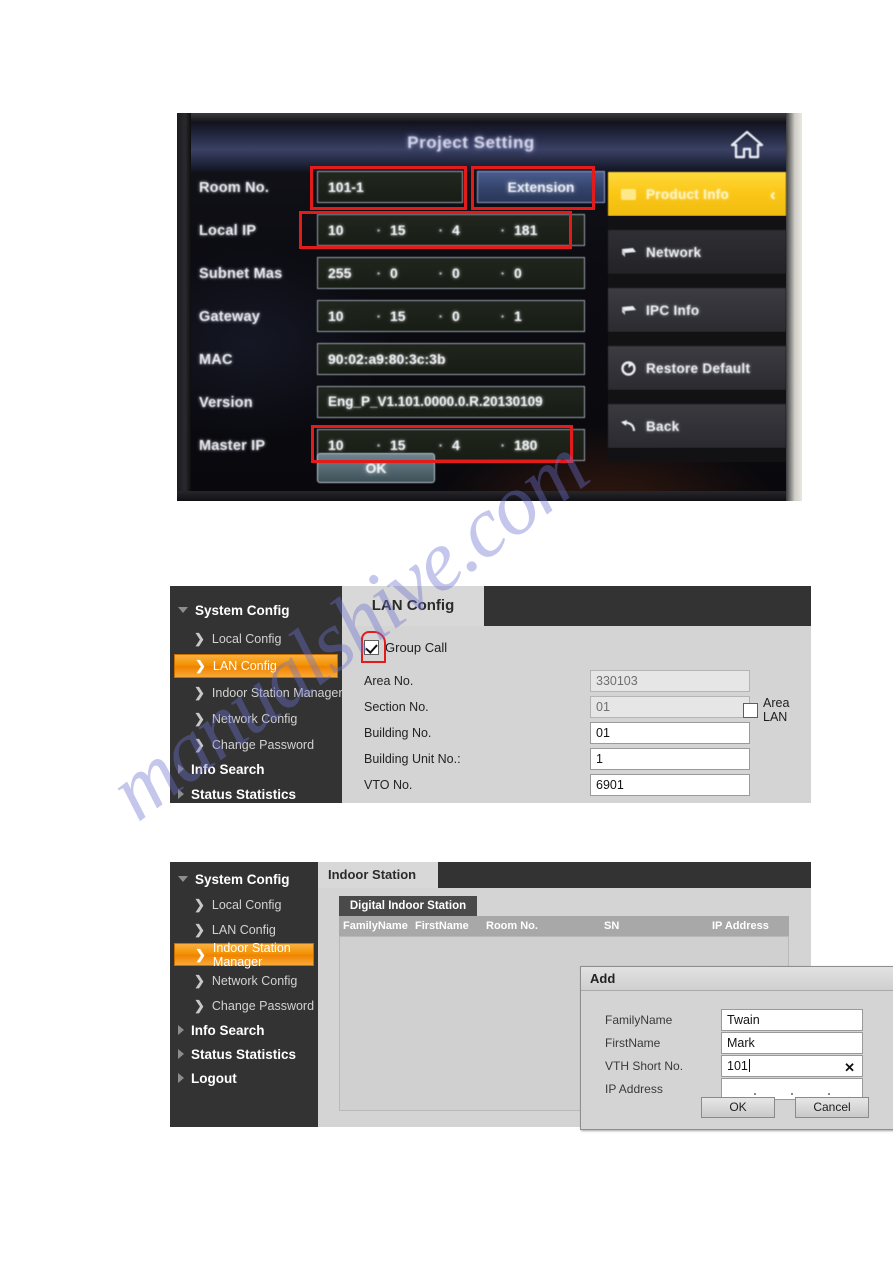 The width and height of the screenshot is (893, 1263). I want to click on group-call-label: Group Call, so click(416, 647).